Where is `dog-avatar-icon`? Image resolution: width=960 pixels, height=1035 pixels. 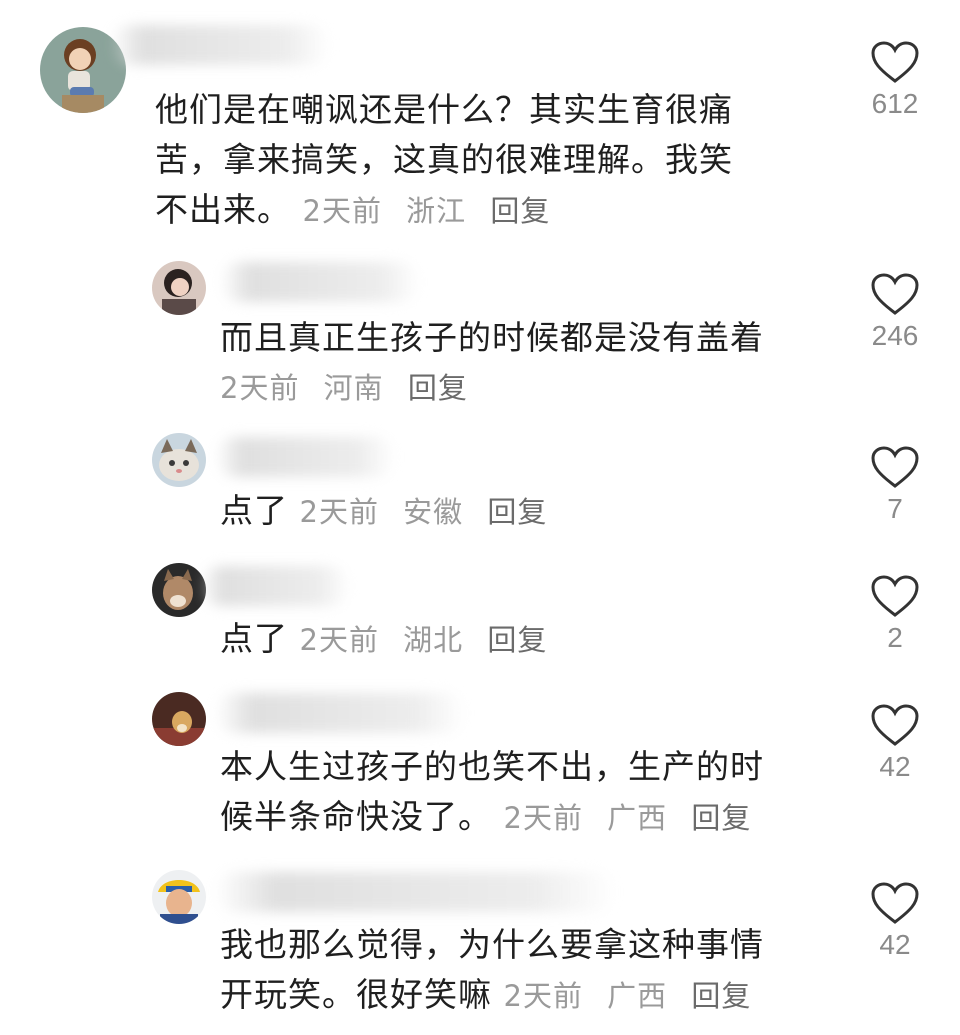 dog-avatar-icon is located at coordinates (179, 719).